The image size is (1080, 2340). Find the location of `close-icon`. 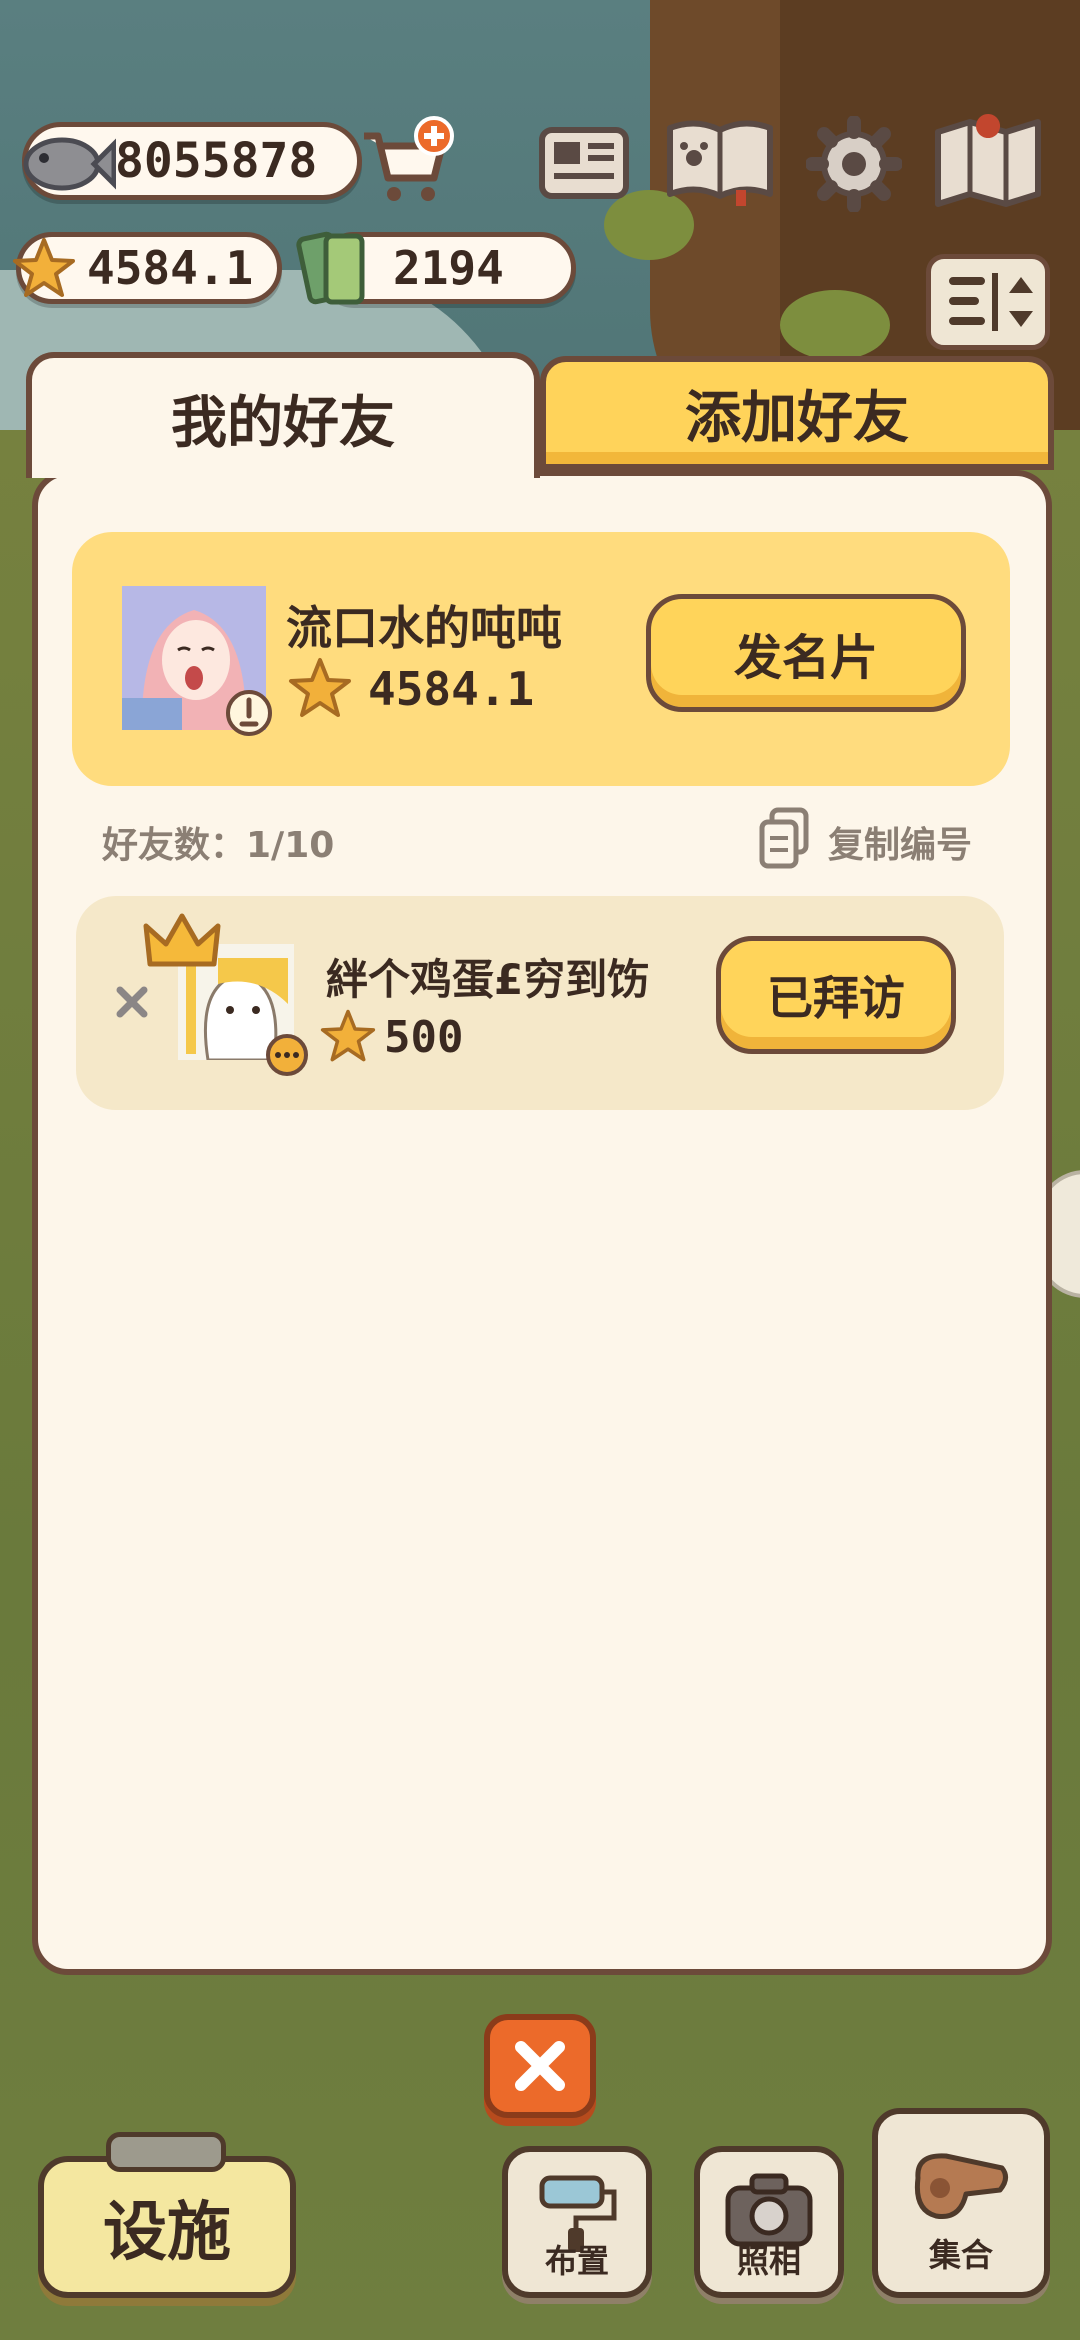

close-icon is located at coordinates (540, 2066).